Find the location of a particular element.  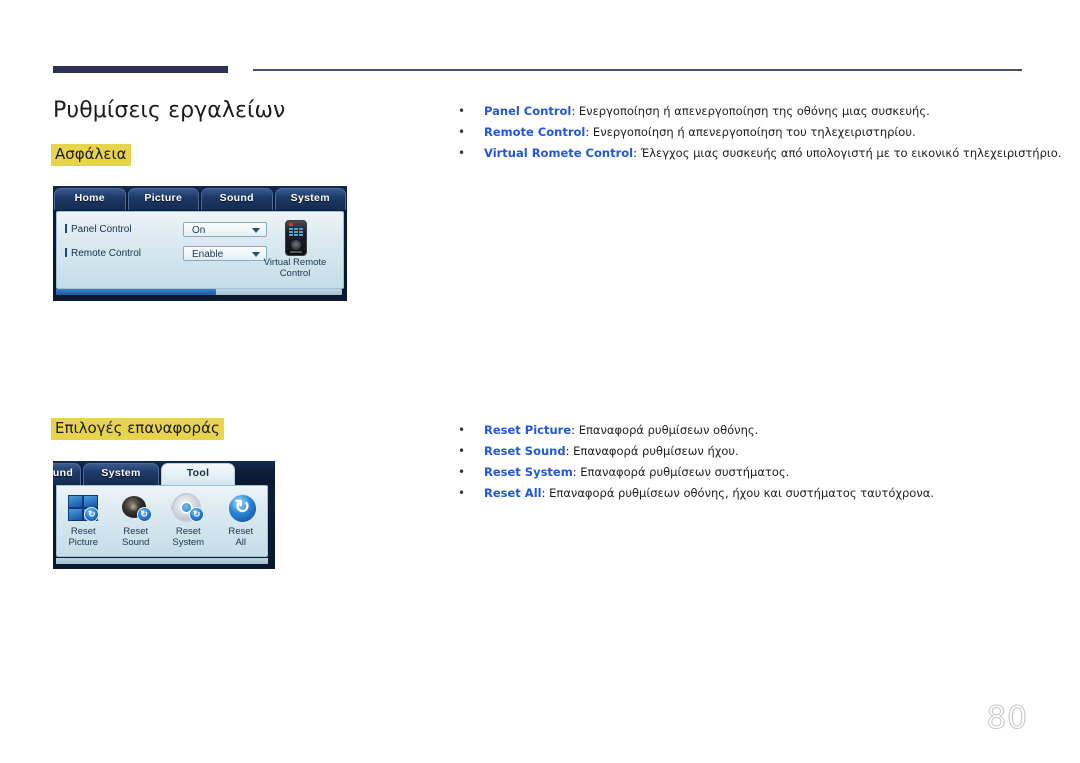

reset-system-label-line2: System is located at coordinates (188, 542).